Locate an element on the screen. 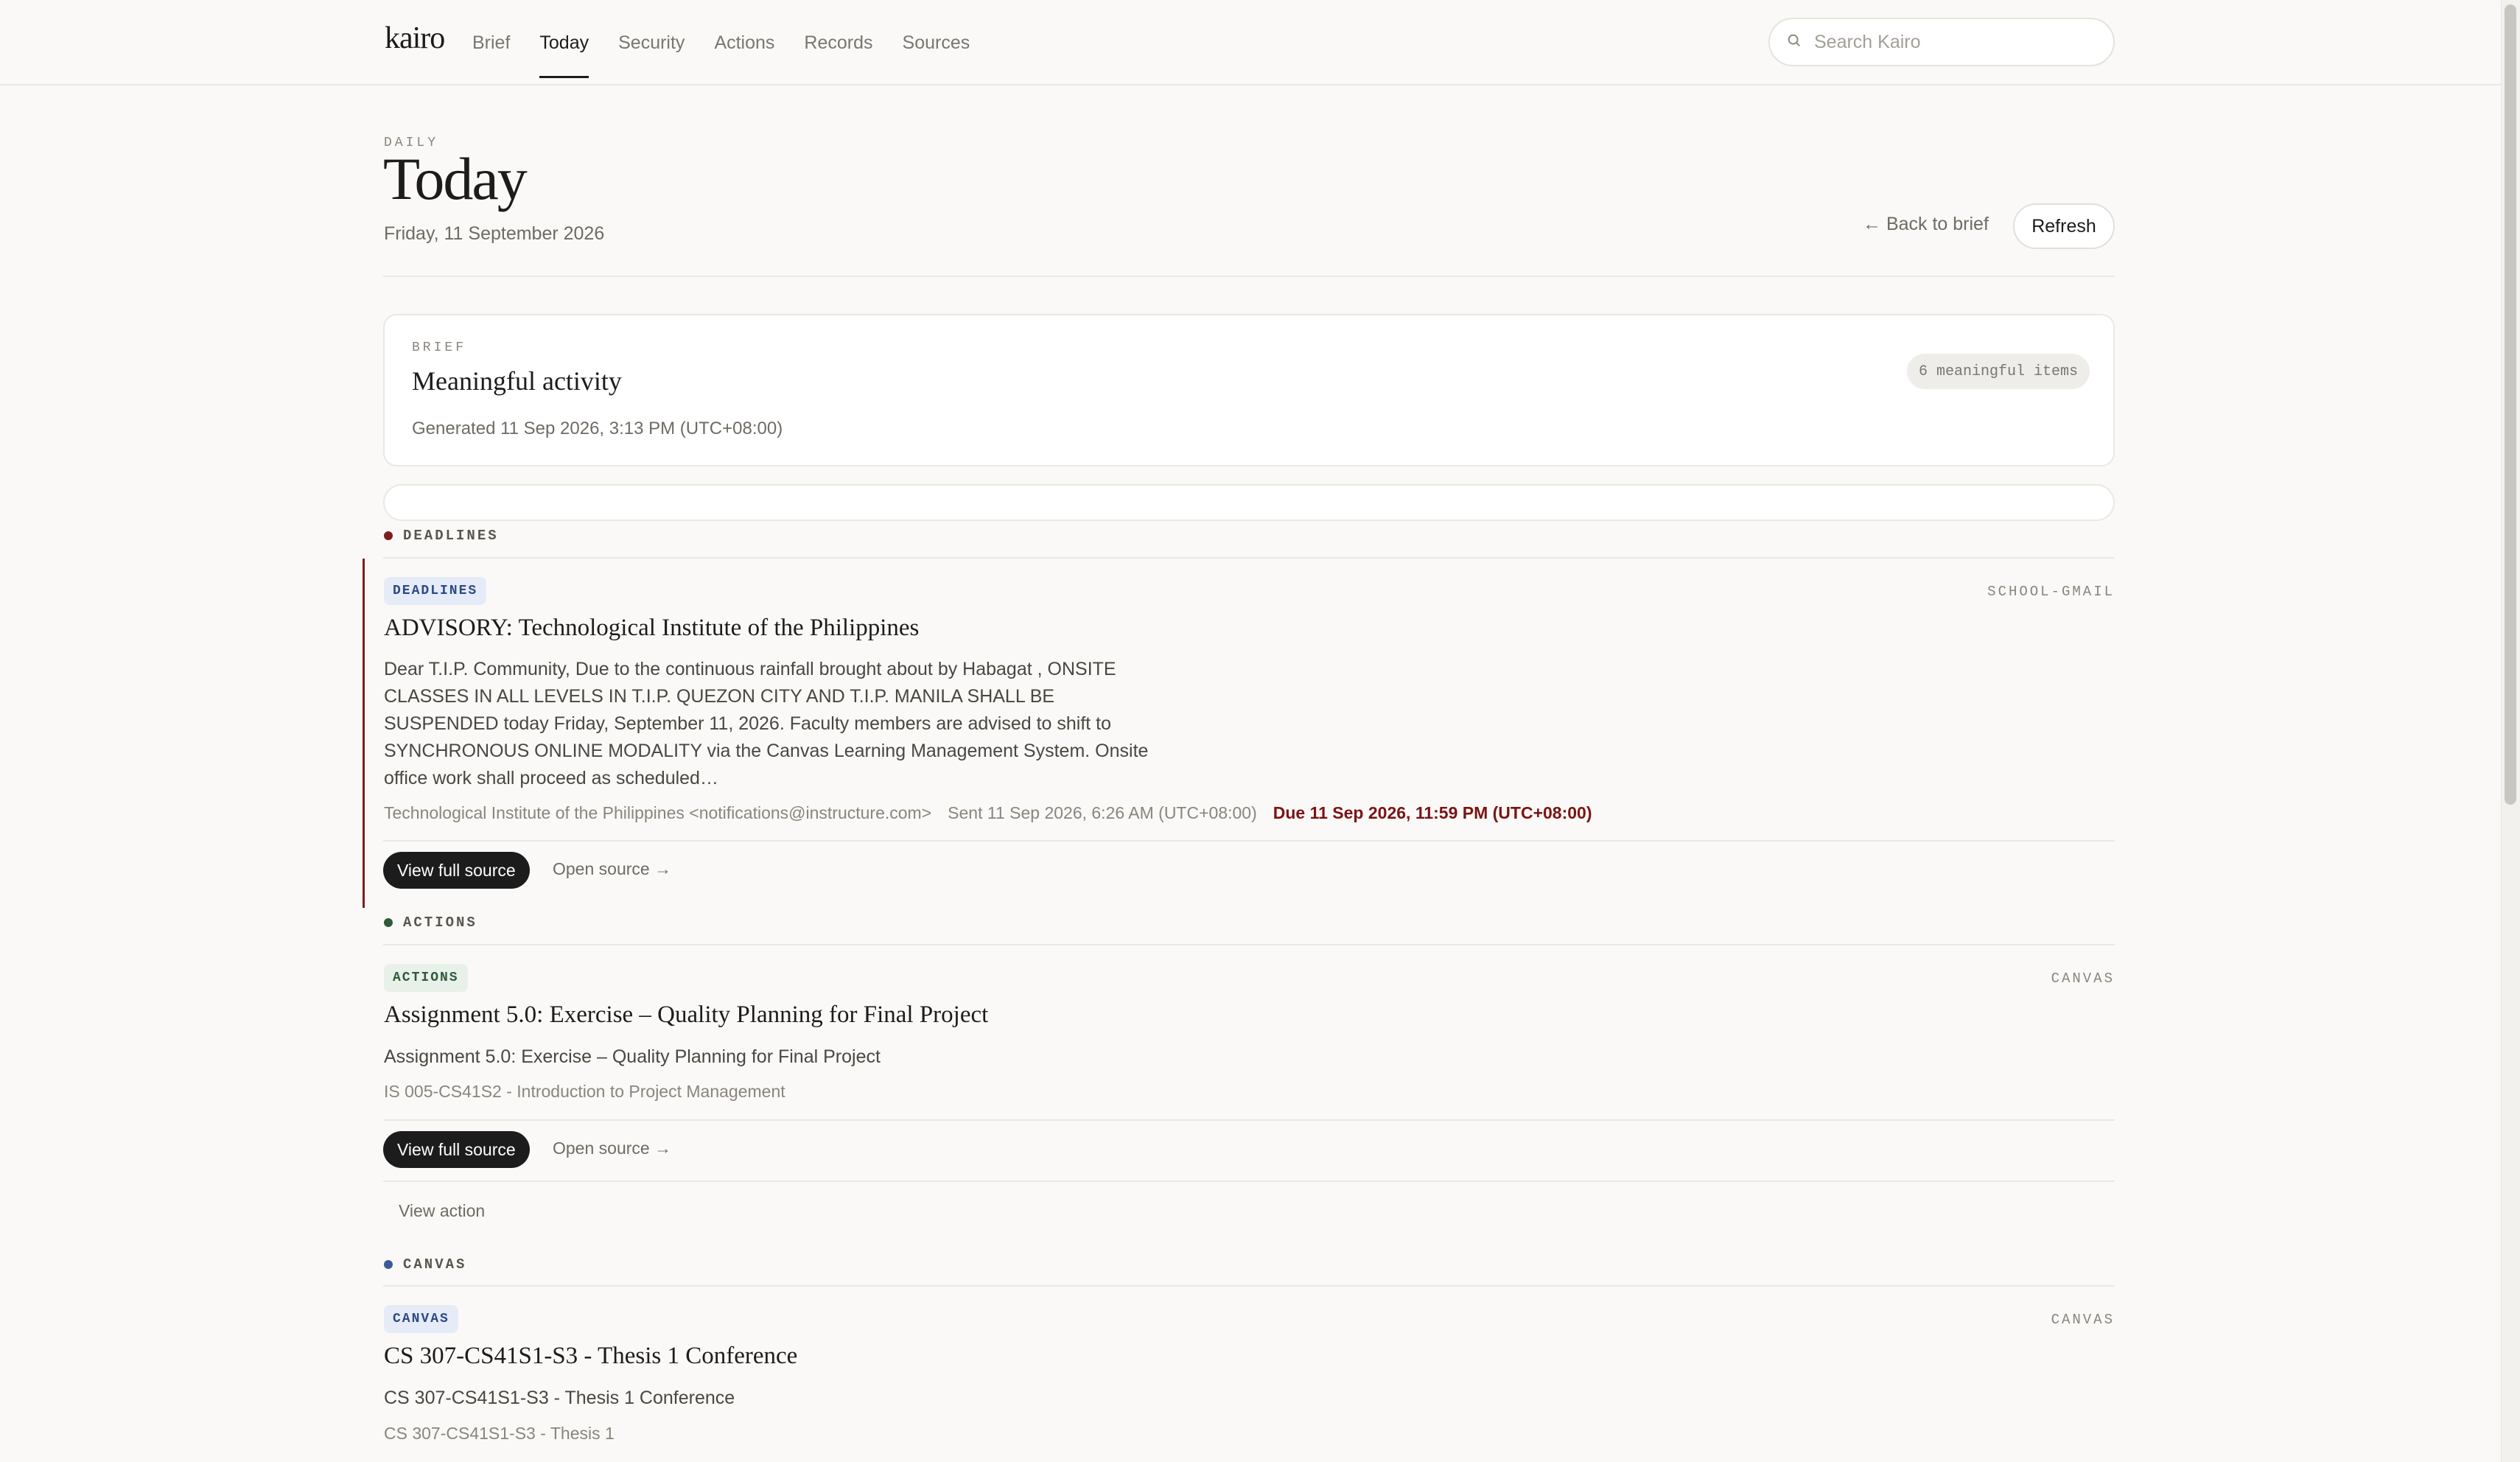  nav-item-sources: Sources is located at coordinates (936, 42).